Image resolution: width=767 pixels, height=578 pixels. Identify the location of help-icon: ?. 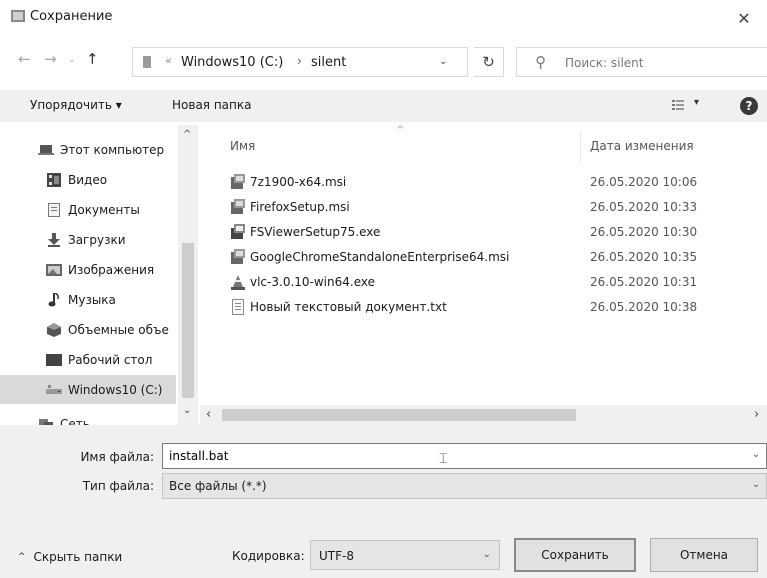
(749, 106).